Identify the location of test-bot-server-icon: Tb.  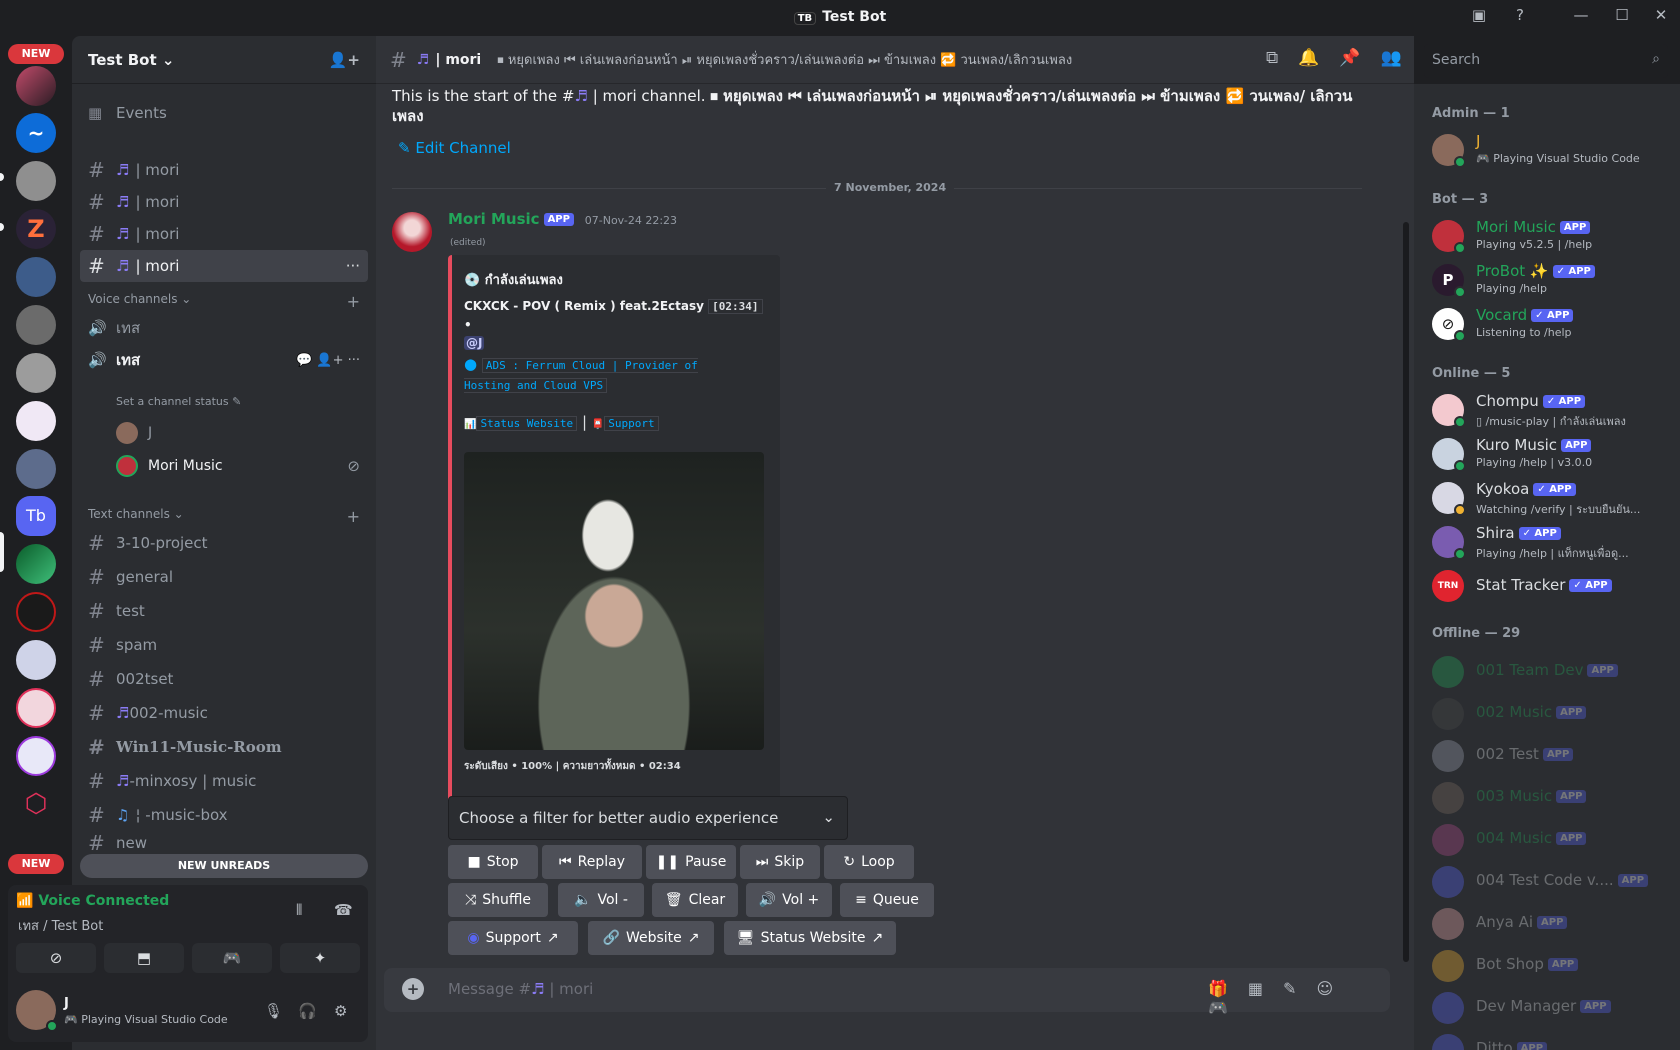
(36, 516).